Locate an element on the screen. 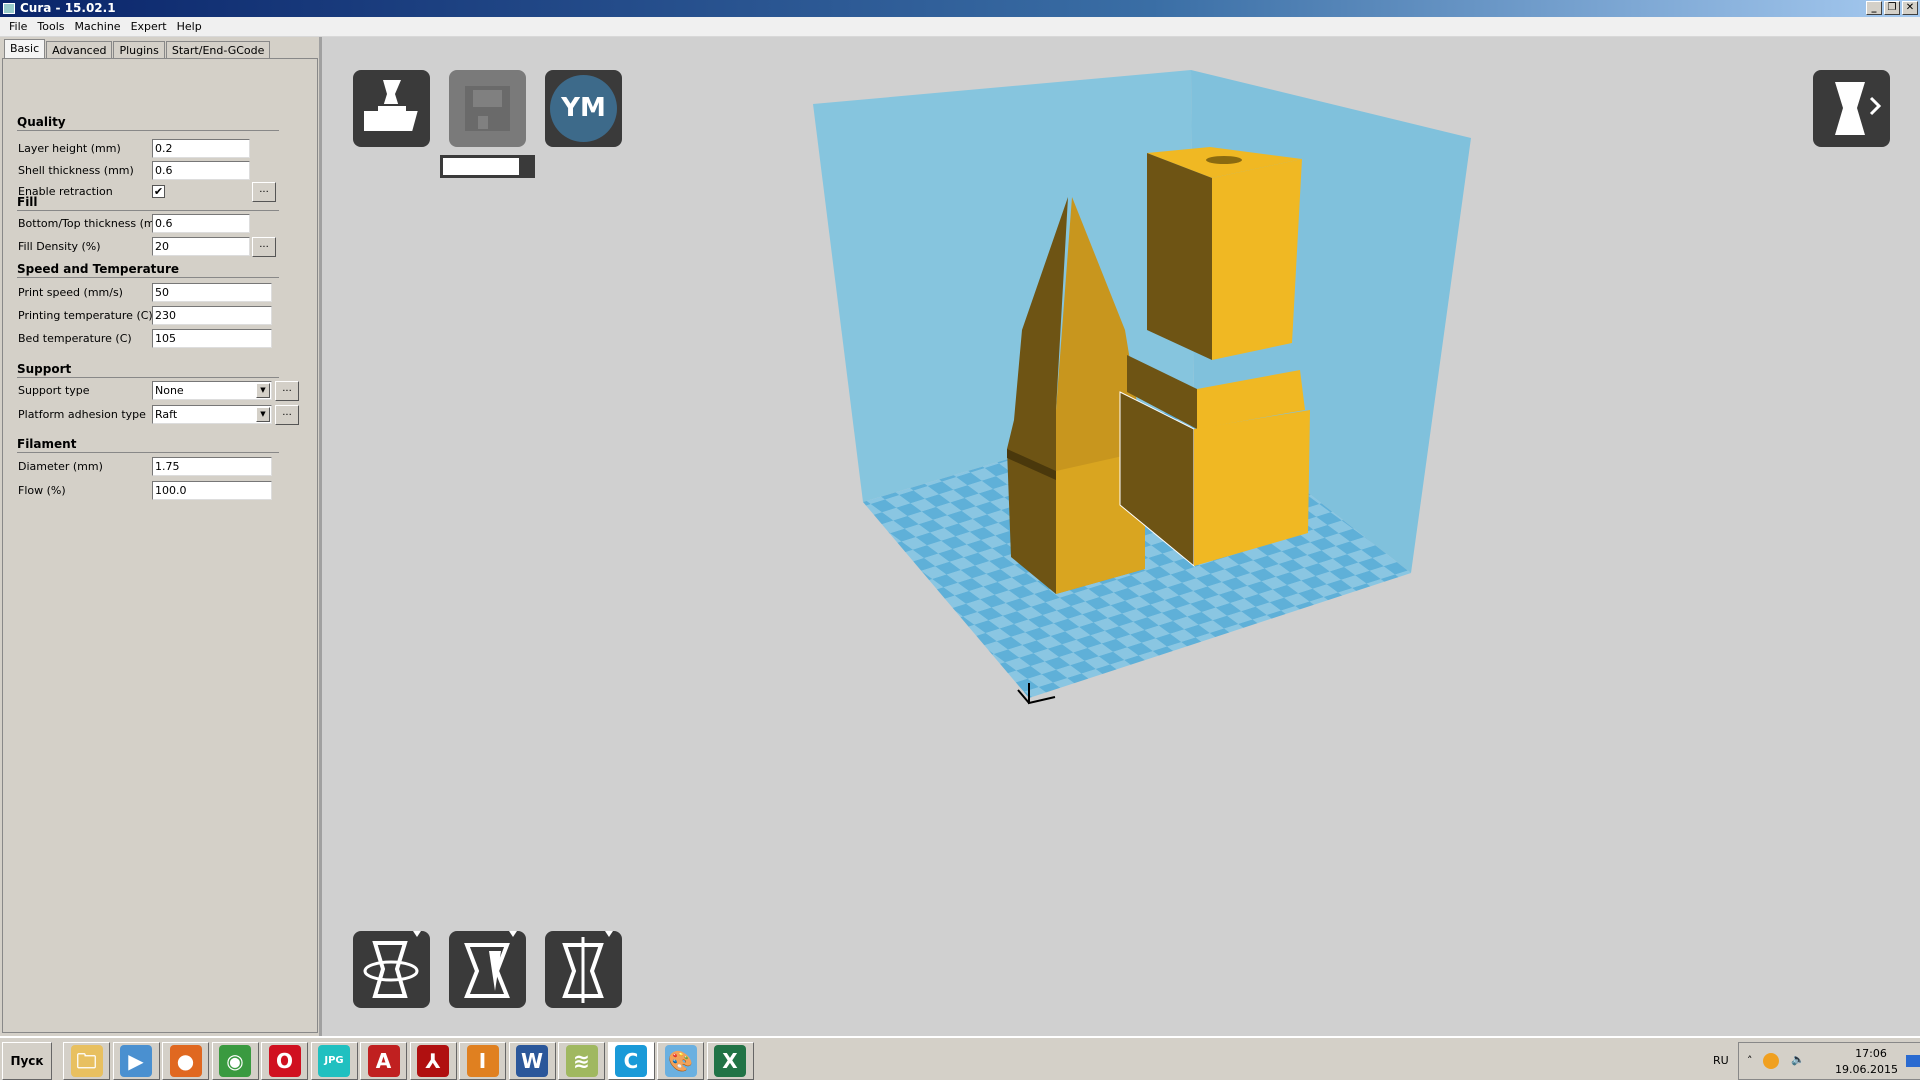  autocad-icon: A is located at coordinates (383, 1061).